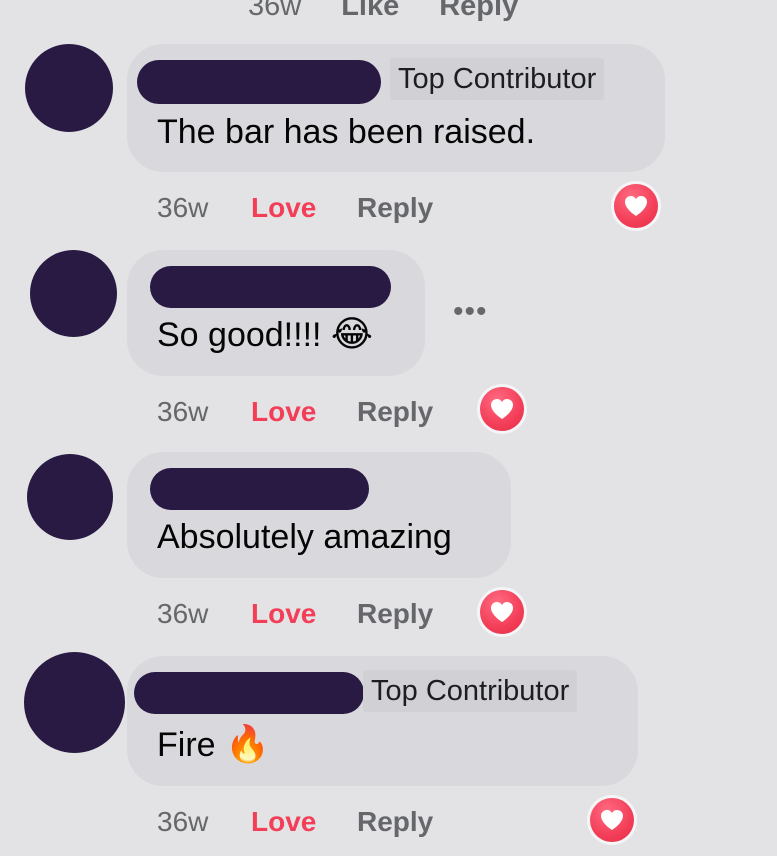  I want to click on comment-text: Fire 🔥, so click(213, 744).